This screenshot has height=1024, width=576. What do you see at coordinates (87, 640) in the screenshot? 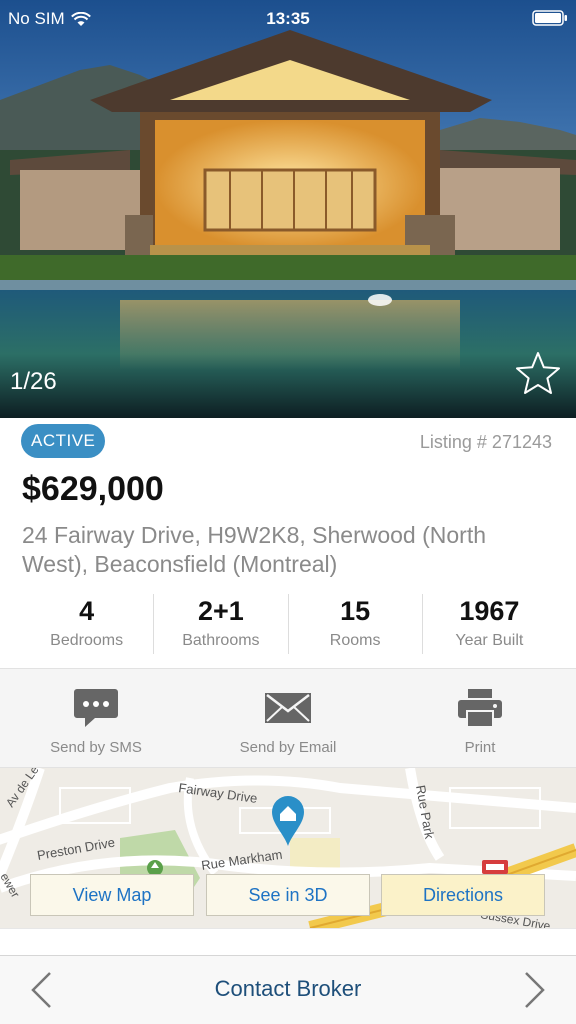
I see `stat-label: Bedrooms` at bounding box center [87, 640].